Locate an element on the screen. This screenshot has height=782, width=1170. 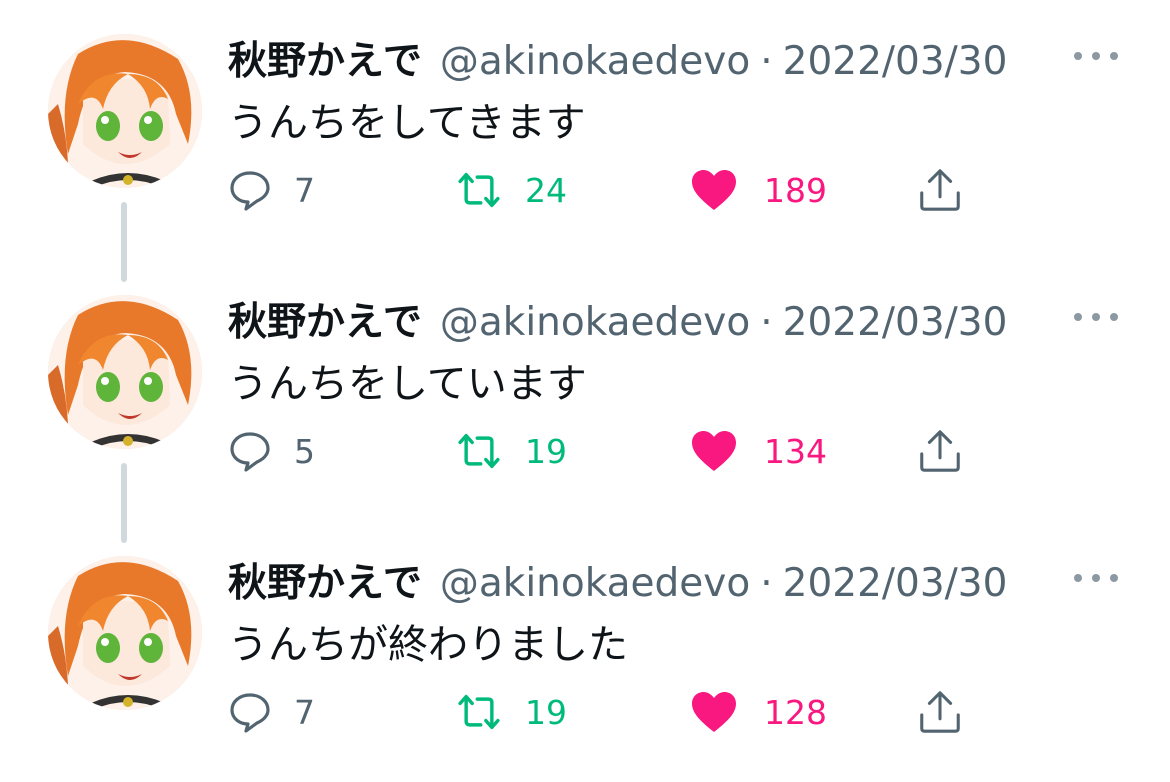
tweet-text: うんちをしています is located at coordinates (407, 384).